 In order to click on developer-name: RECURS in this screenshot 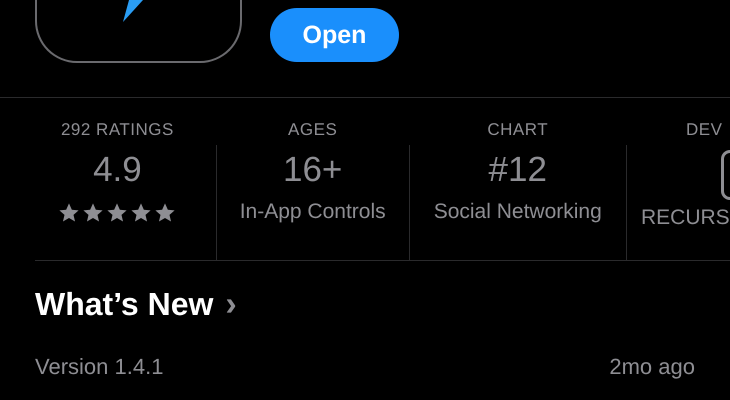, I will do `click(685, 218)`.